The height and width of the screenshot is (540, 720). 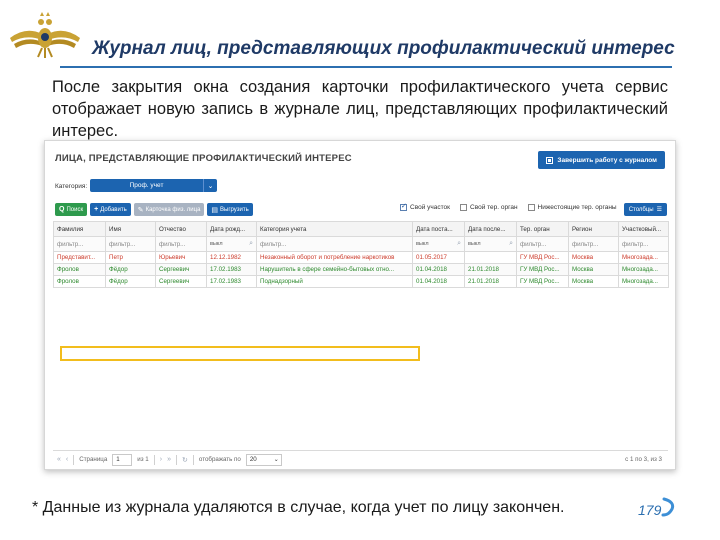 I want to click on table-cell: 12.12.1982, so click(x=231, y=257).